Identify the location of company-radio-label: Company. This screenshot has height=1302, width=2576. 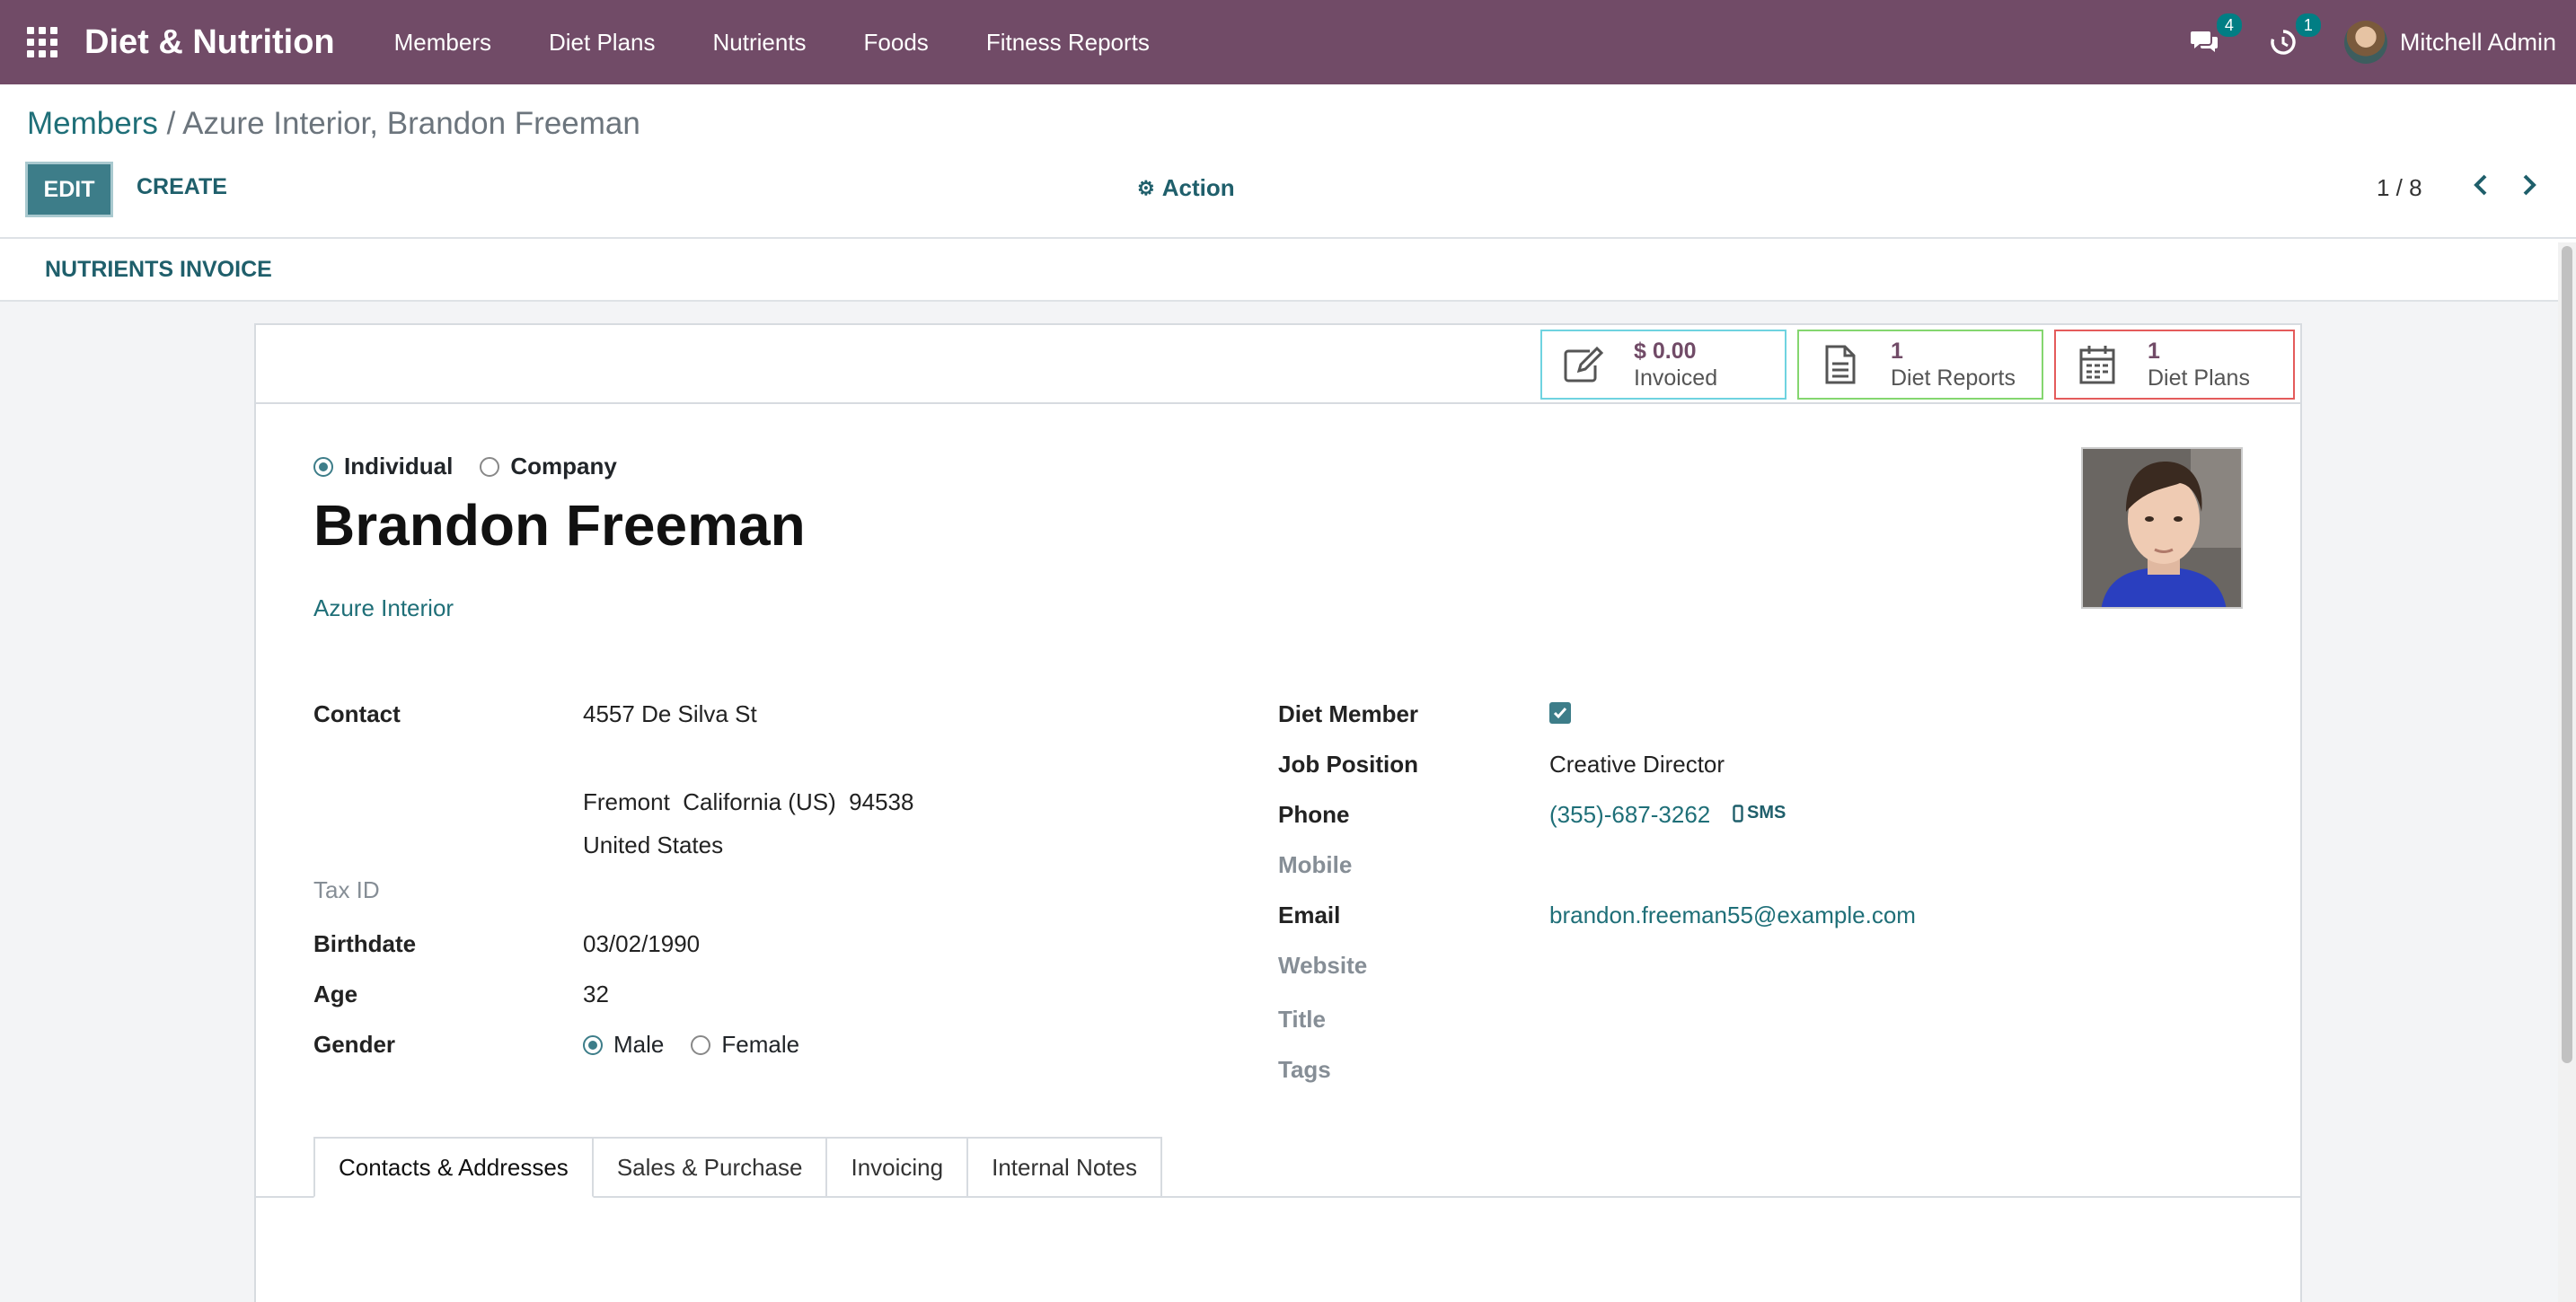
(563, 466).